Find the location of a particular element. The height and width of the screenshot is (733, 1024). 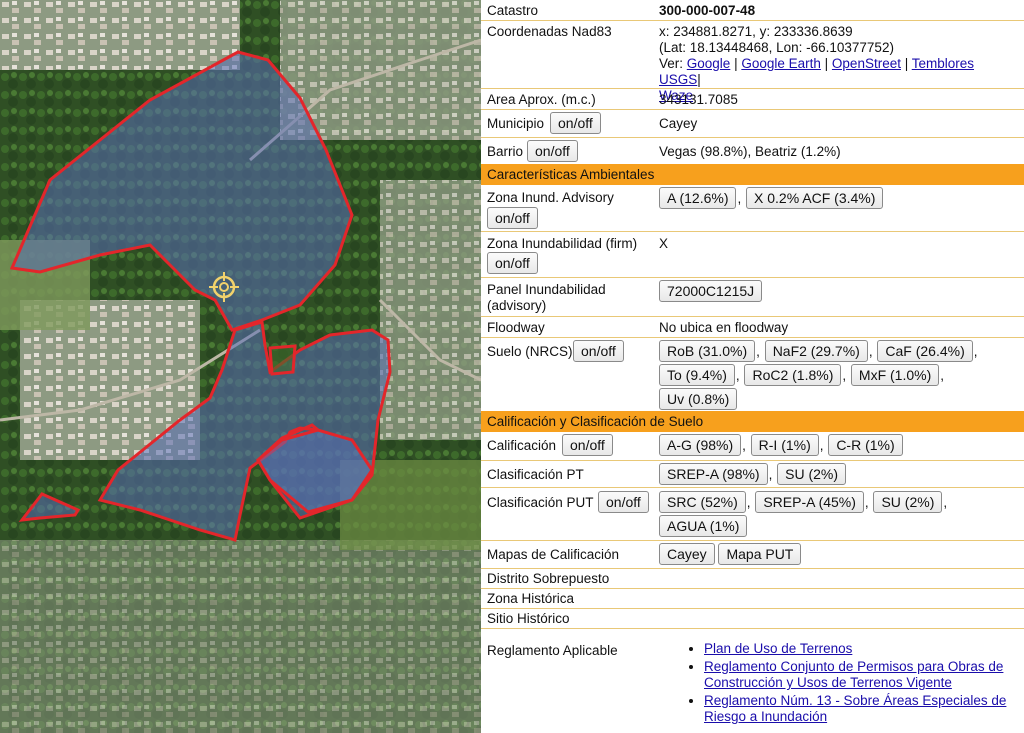

zona-inund-adv-onoff-button: on/off is located at coordinates (512, 218).